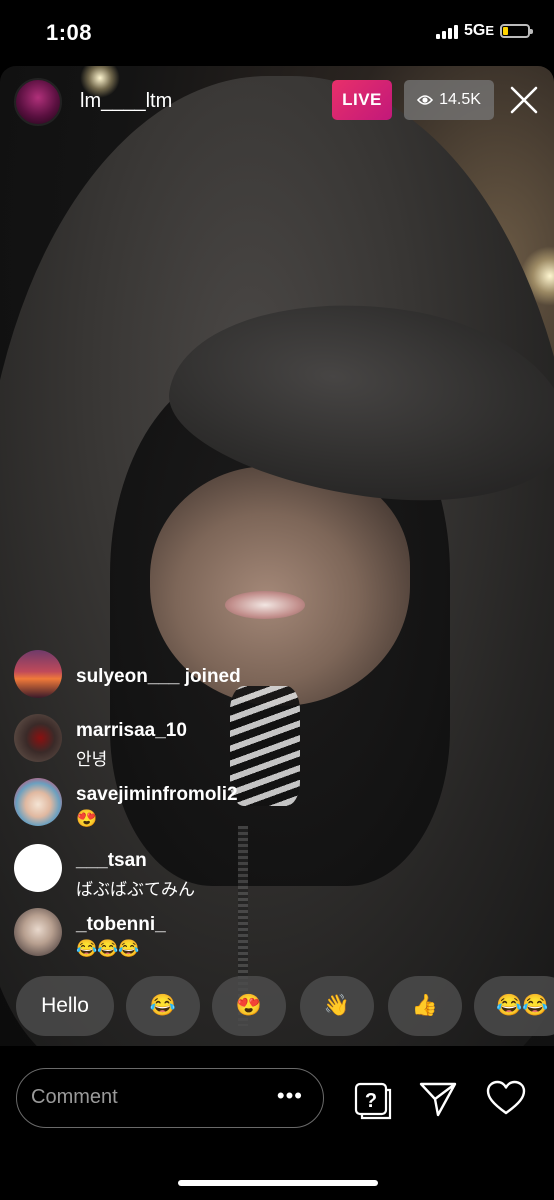 Image resolution: width=554 pixels, height=1200 pixels. What do you see at coordinates (274, 871) in the screenshot?
I see `list-item: ___tsan ばぶばぶてみん` at bounding box center [274, 871].